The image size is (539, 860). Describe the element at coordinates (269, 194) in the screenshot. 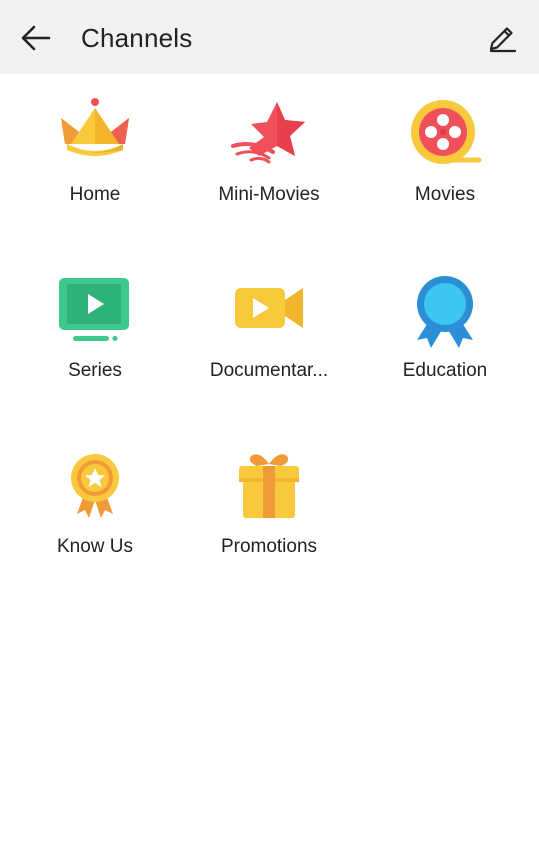

I see `channel-label: Mini-Movies` at that location.